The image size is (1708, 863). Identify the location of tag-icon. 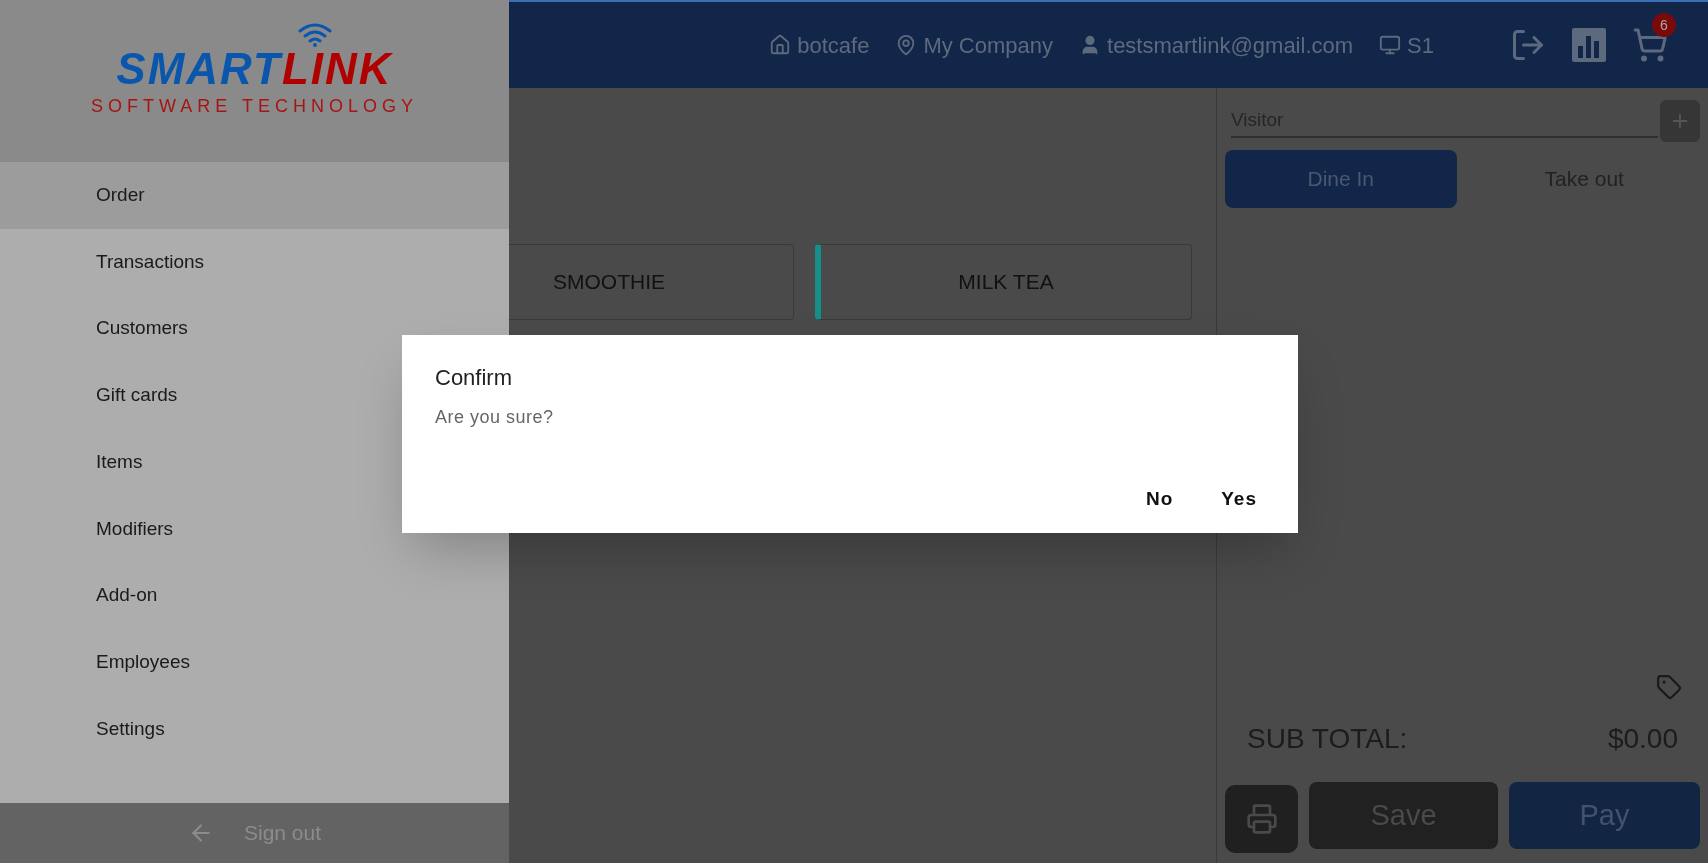
(1669, 687).